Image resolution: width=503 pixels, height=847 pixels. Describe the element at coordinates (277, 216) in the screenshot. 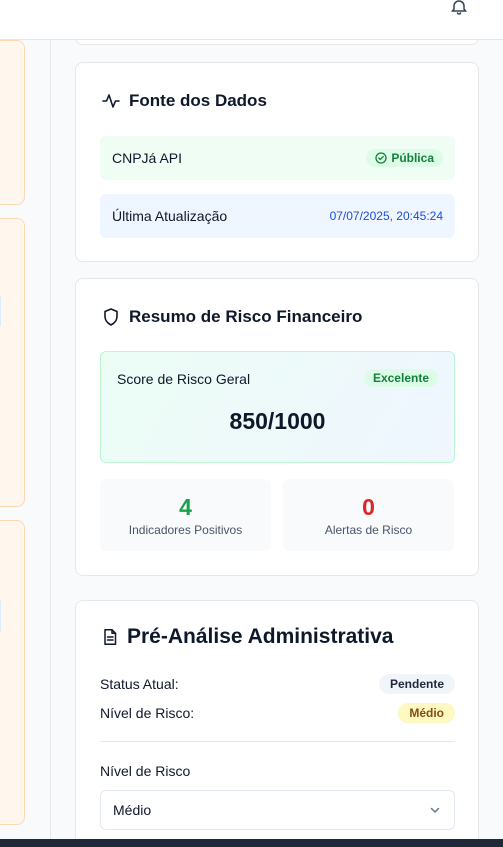

I see `last-update-row: Última Atualização 07/07/2025, 20:45:24` at that location.